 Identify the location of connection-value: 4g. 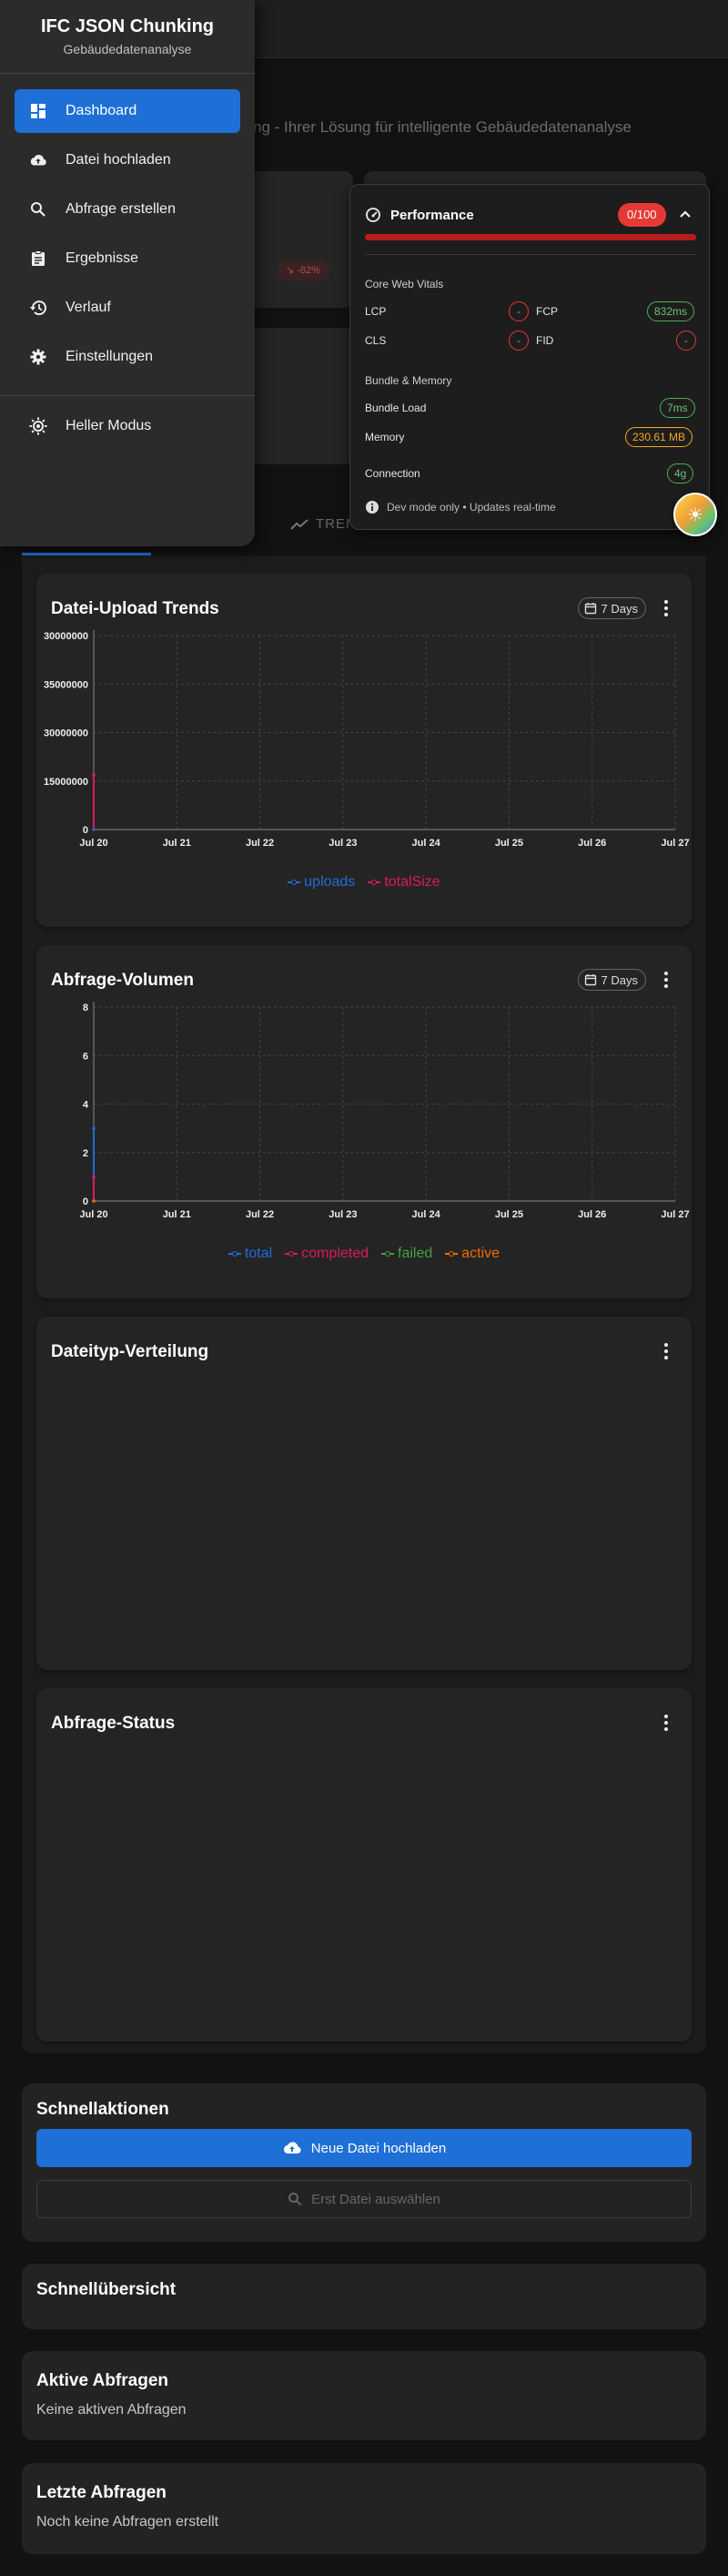
(680, 473).